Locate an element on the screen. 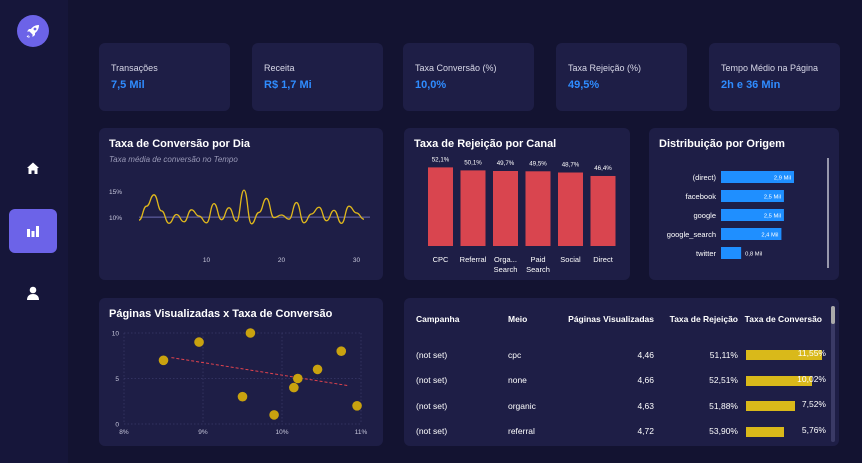 The image size is (862, 463). bar-data-label: 2,5 Mil is located at coordinates (772, 198).